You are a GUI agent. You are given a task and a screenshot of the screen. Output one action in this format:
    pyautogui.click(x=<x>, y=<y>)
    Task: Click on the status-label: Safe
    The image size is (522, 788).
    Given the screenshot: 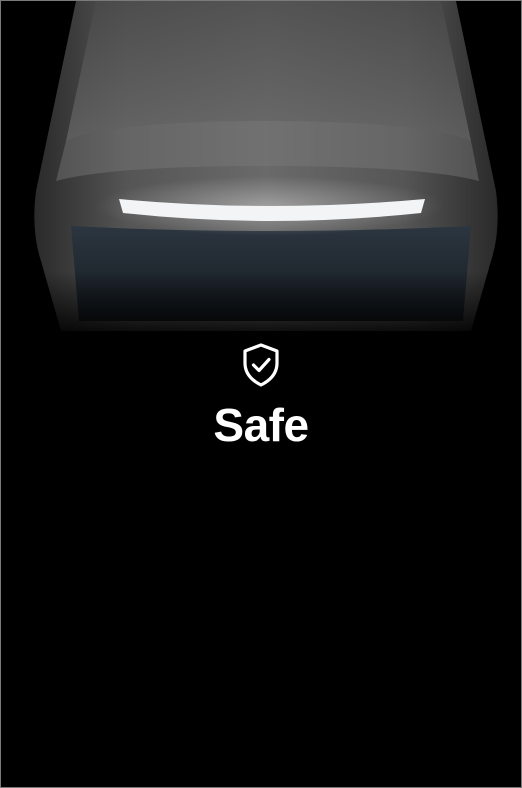 What is the action you would take?
    pyautogui.click(x=261, y=425)
    